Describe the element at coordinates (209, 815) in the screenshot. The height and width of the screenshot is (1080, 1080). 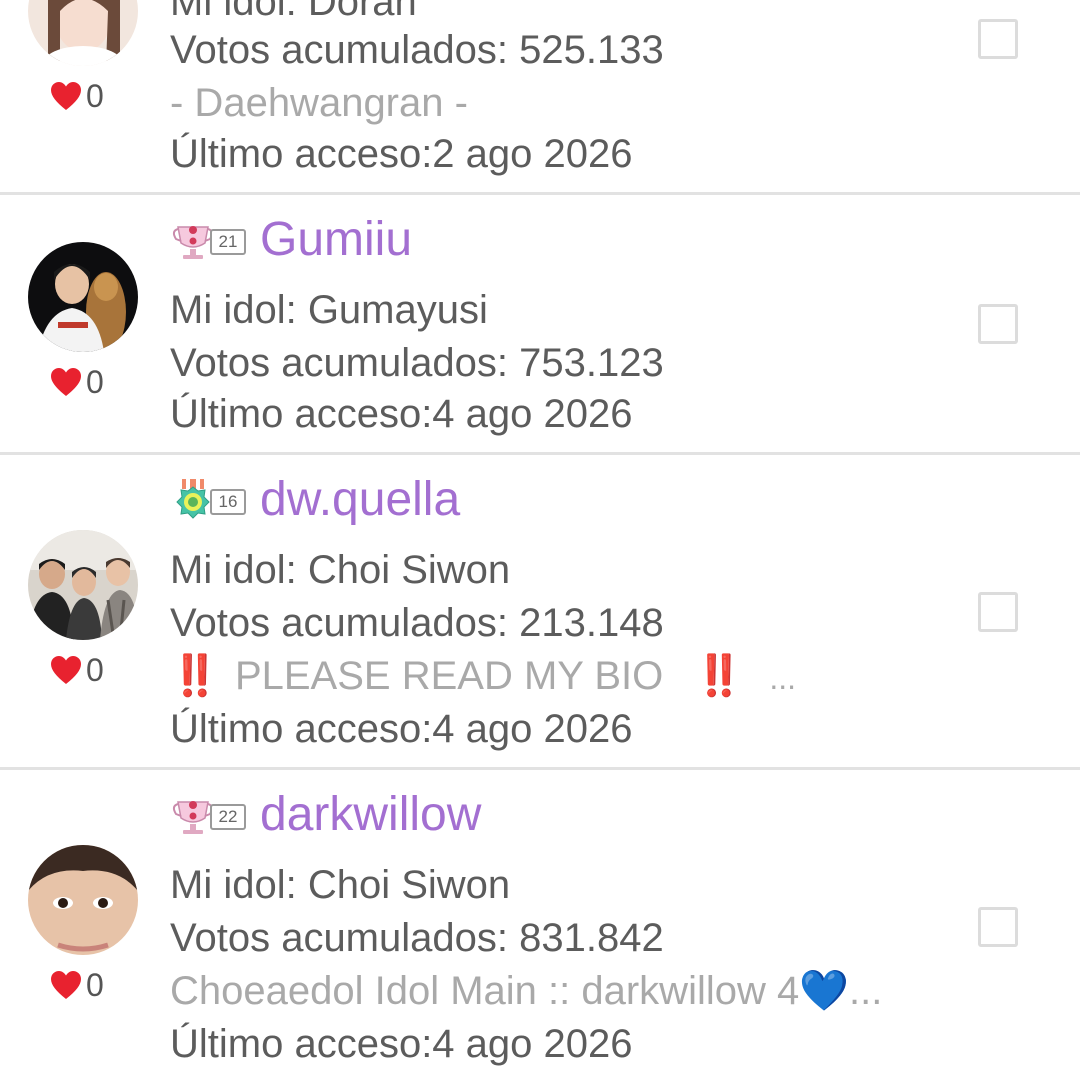
I see `level-badge: 22` at that location.